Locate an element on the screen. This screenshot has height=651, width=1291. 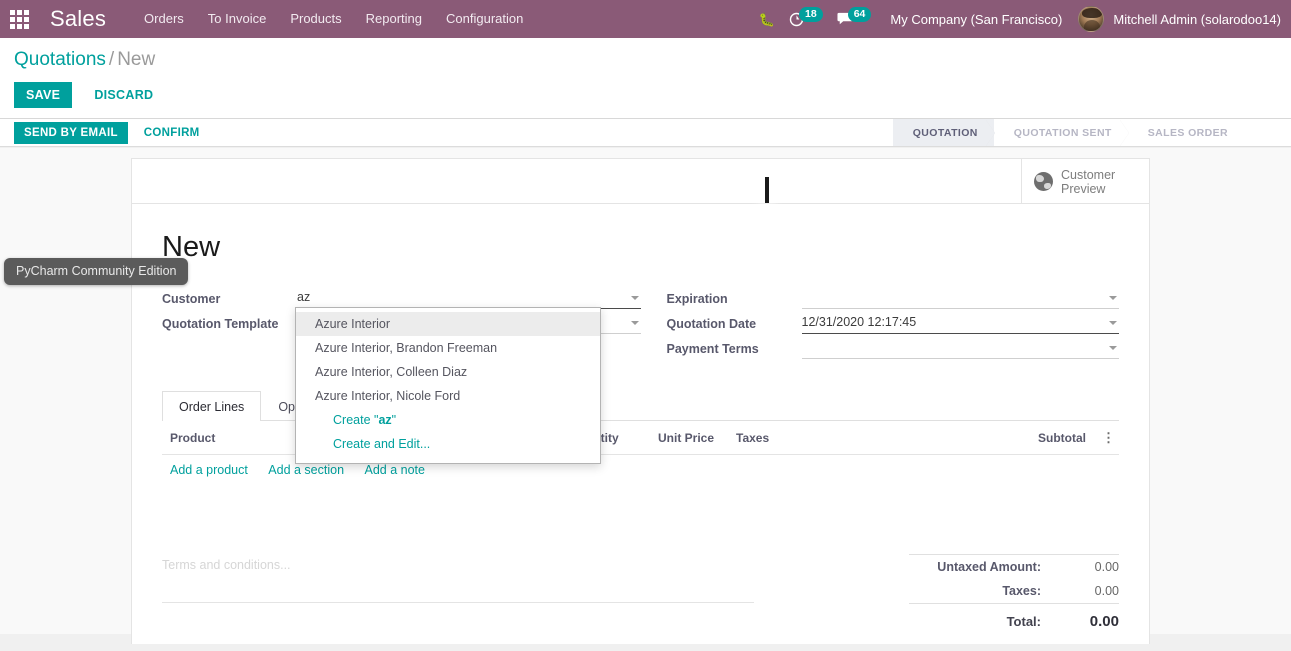
totals-row-taxes: Taxes: 0.00 is located at coordinates (1014, 591).